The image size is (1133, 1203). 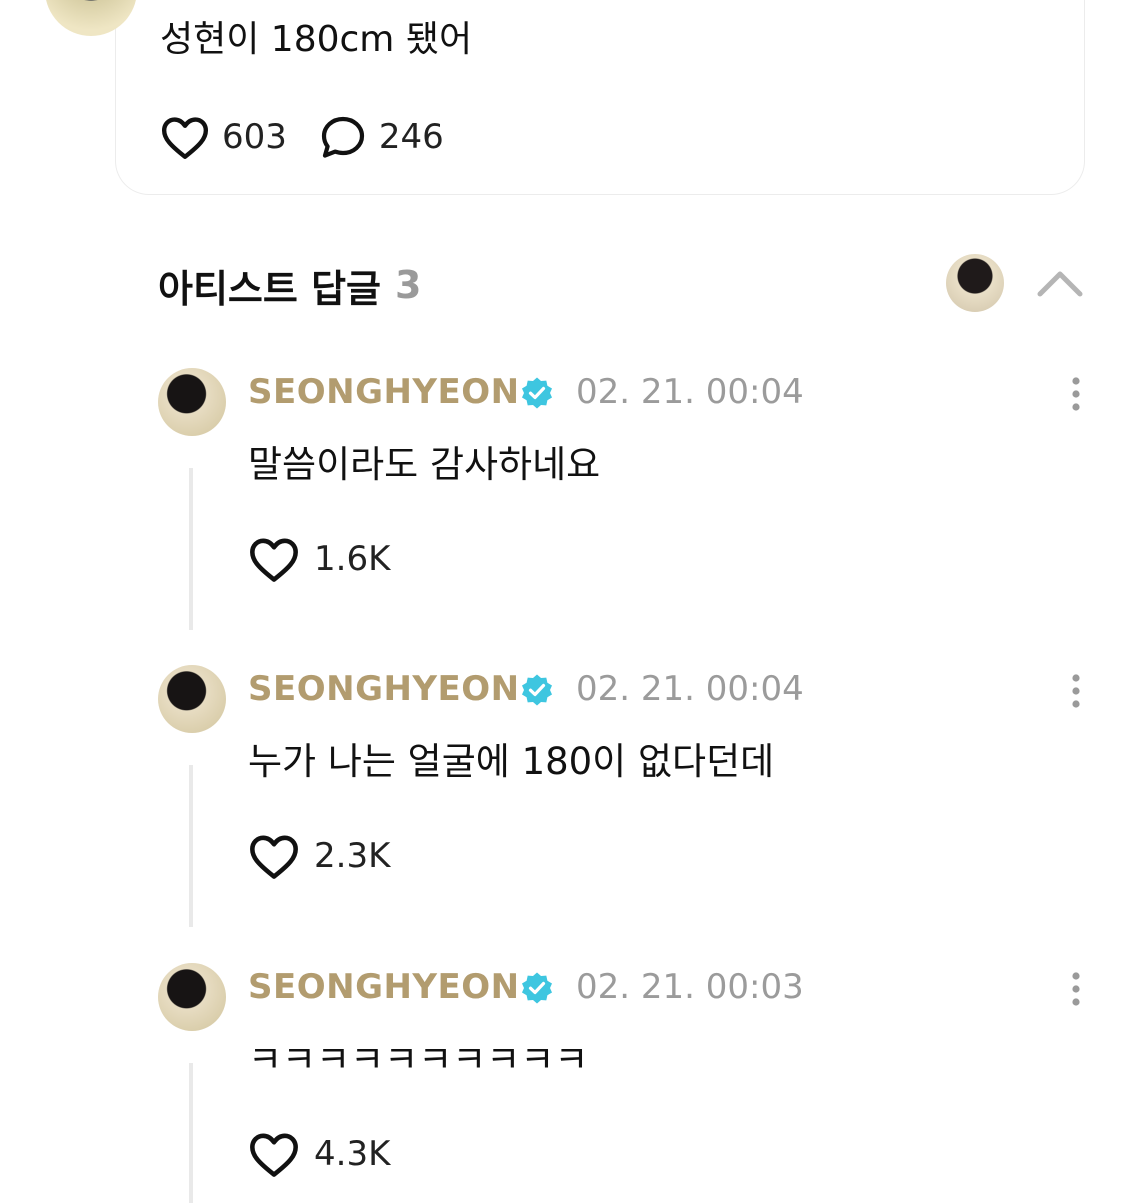 I want to click on artist-avatar, so click(x=975, y=283).